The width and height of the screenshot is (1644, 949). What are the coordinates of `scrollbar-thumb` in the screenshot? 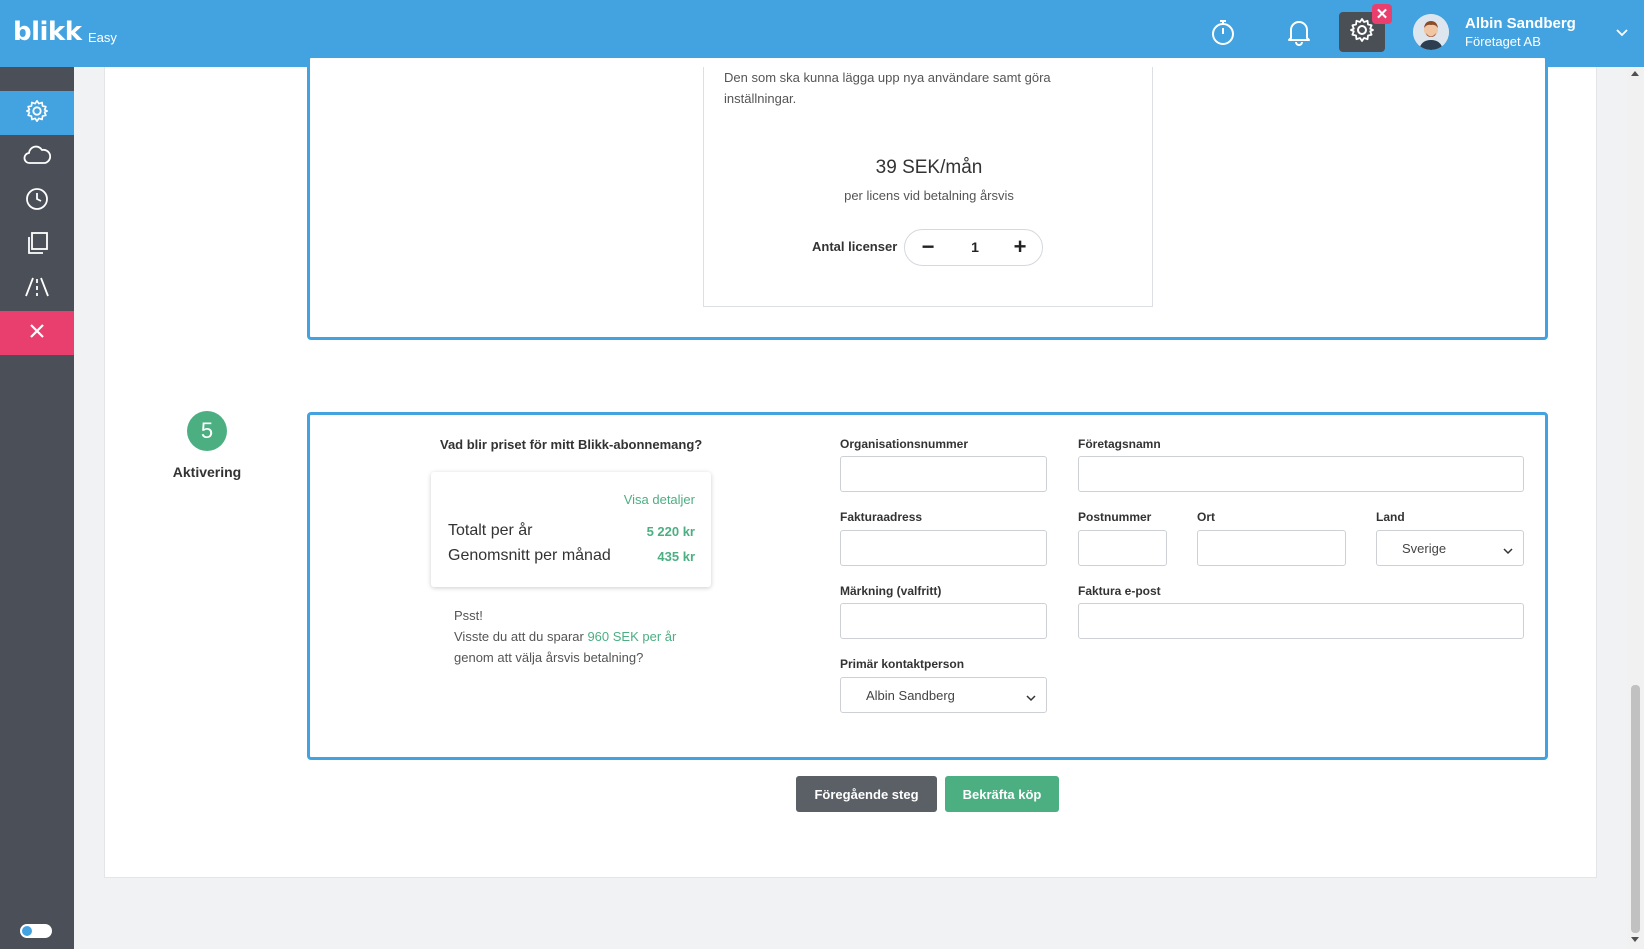 It's located at (1635, 809).